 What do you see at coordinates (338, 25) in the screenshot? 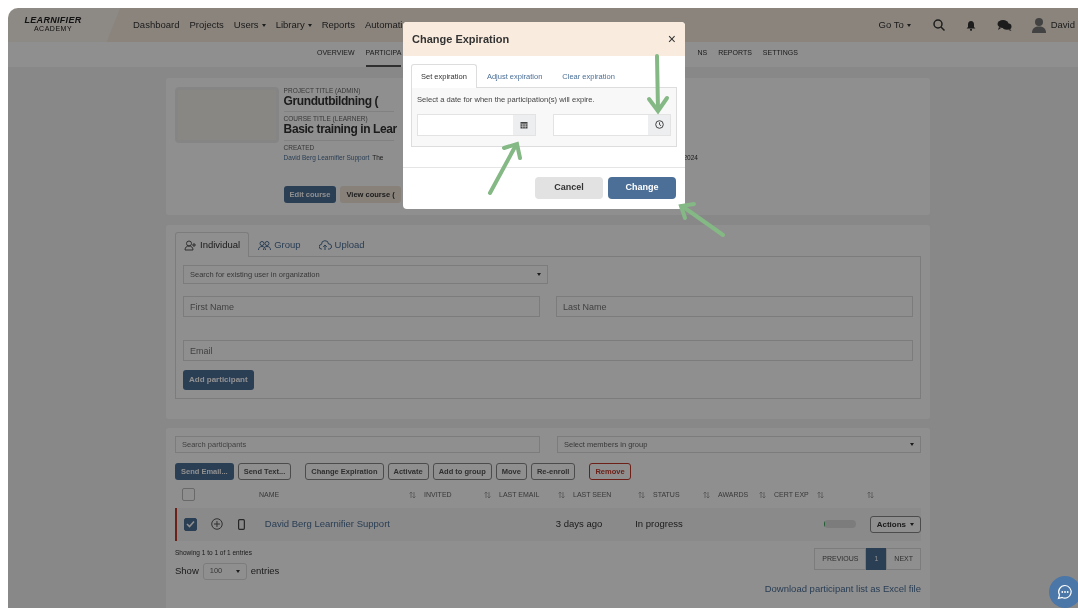
I see `nav-link: Reports` at bounding box center [338, 25].